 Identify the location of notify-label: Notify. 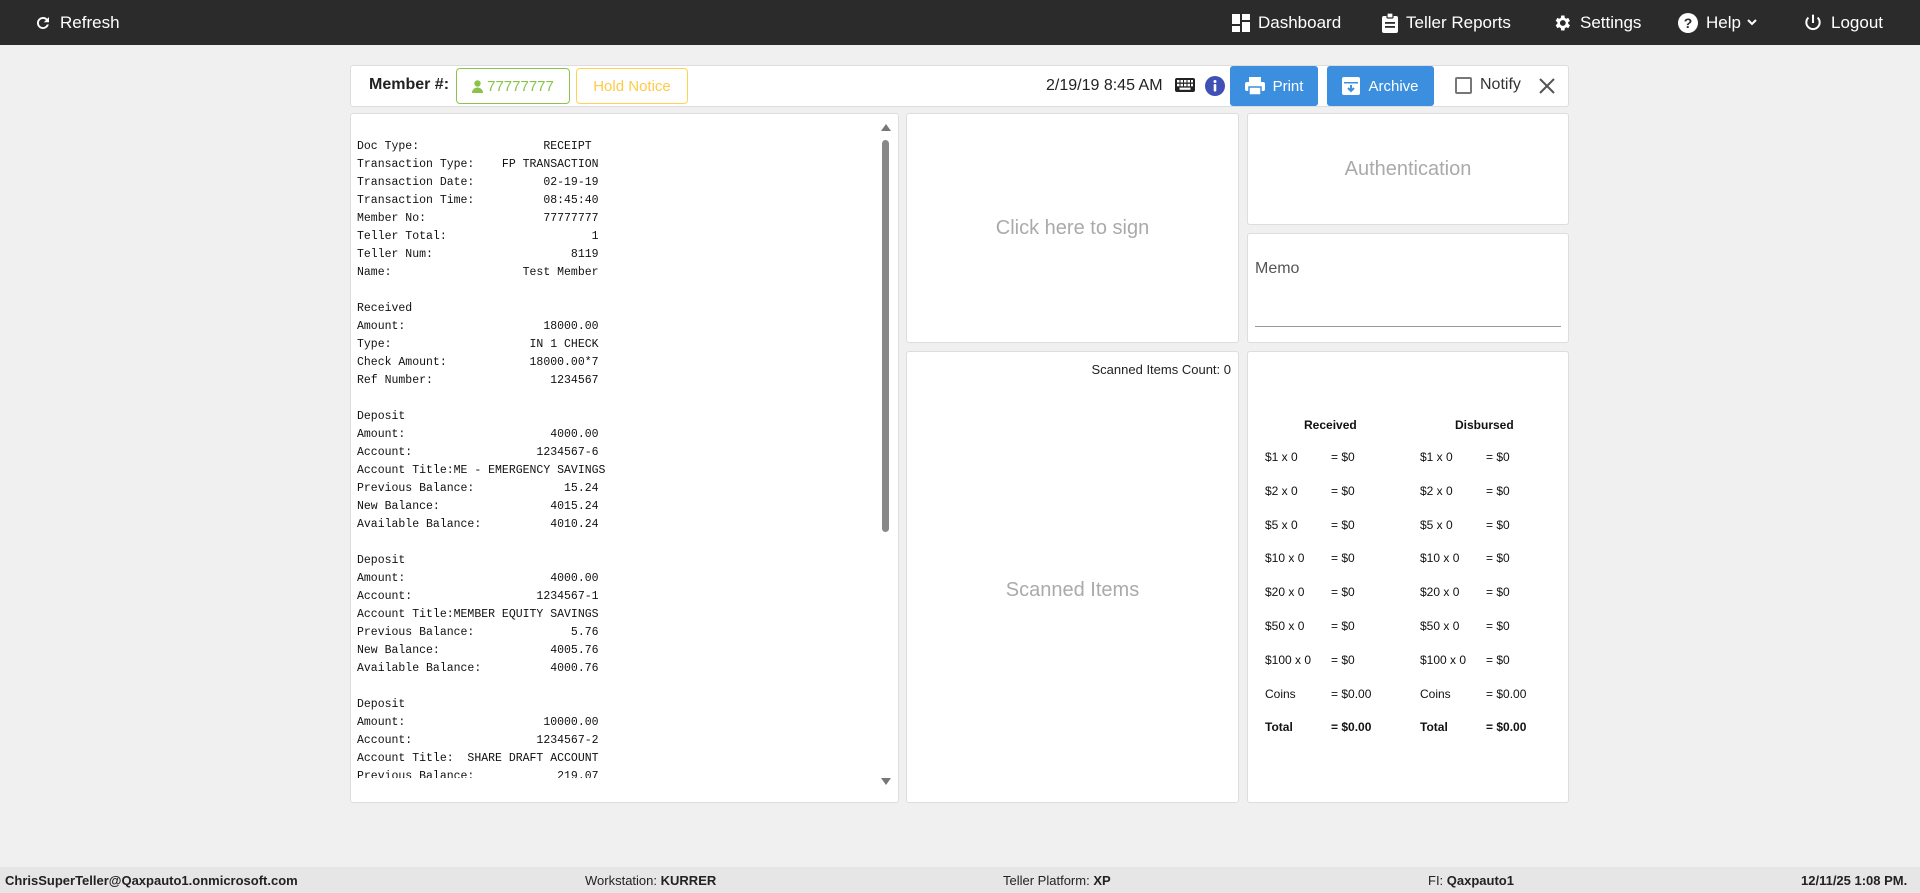
(1500, 84).